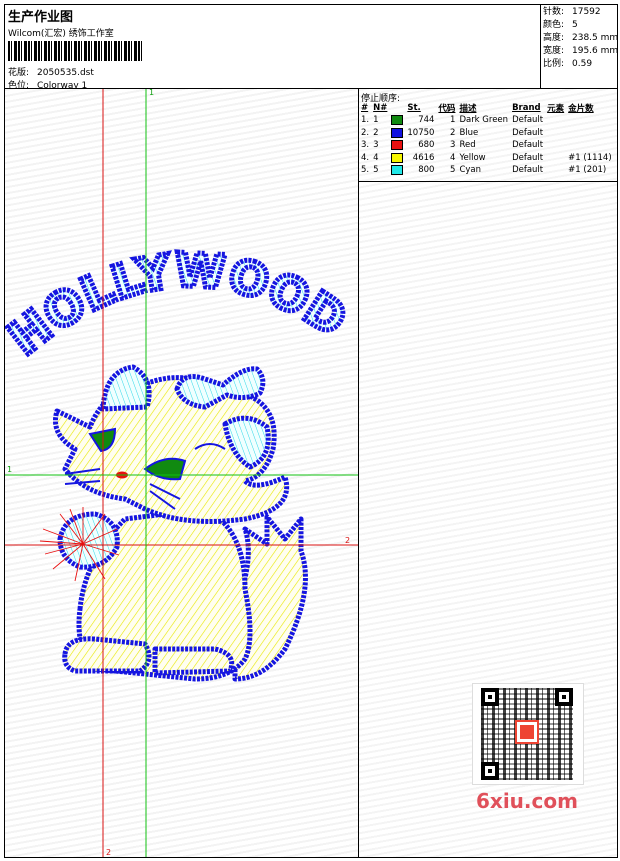 This screenshot has width=620, height=861. I want to click on barcode, so click(76, 51).